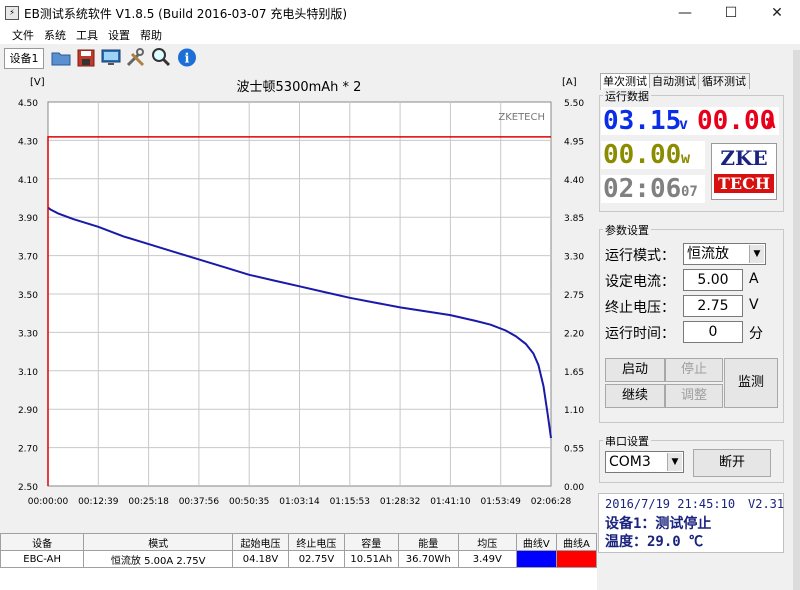  Describe the element at coordinates (708, 254) in the screenshot. I see `mode-value: 恒流放` at that location.